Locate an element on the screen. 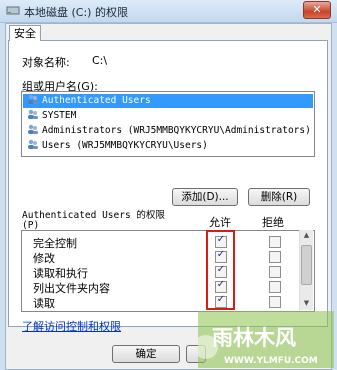 The width and height of the screenshot is (337, 370). allow-column-label: 允许 is located at coordinates (220, 222).